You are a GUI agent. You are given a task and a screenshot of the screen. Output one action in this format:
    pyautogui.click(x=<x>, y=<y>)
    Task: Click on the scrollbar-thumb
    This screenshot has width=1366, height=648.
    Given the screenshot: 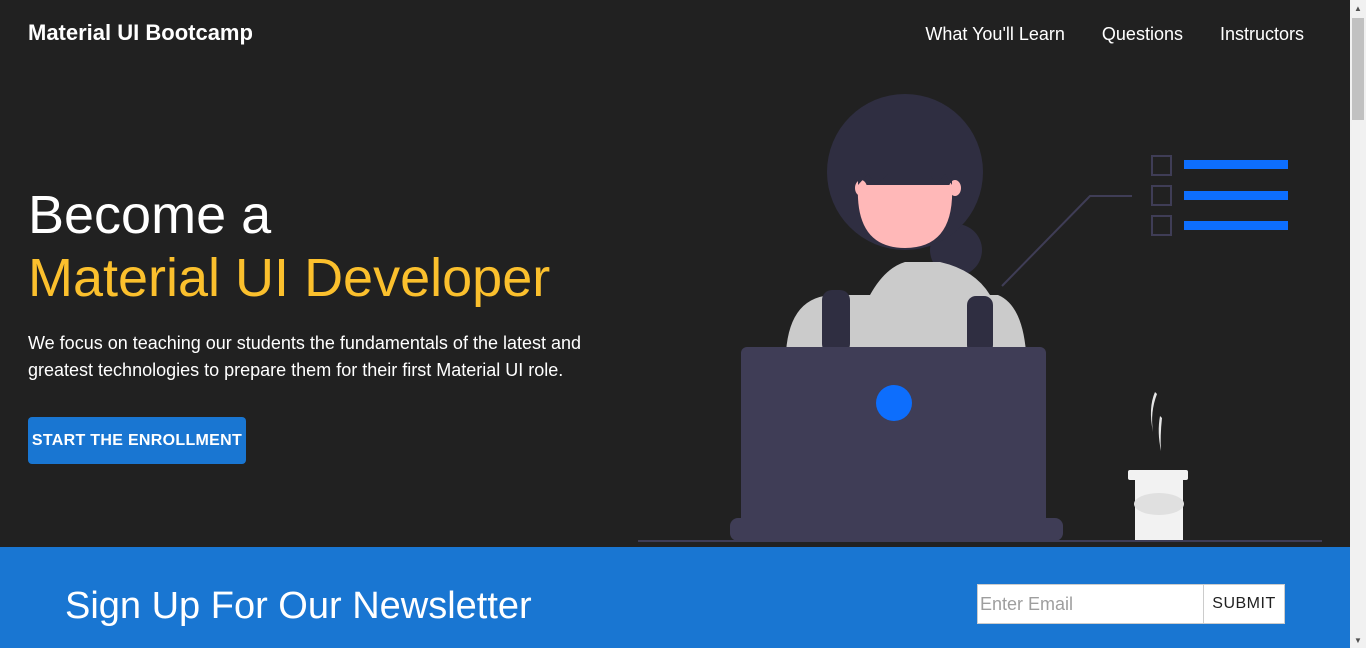 What is the action you would take?
    pyautogui.click(x=1358, y=69)
    